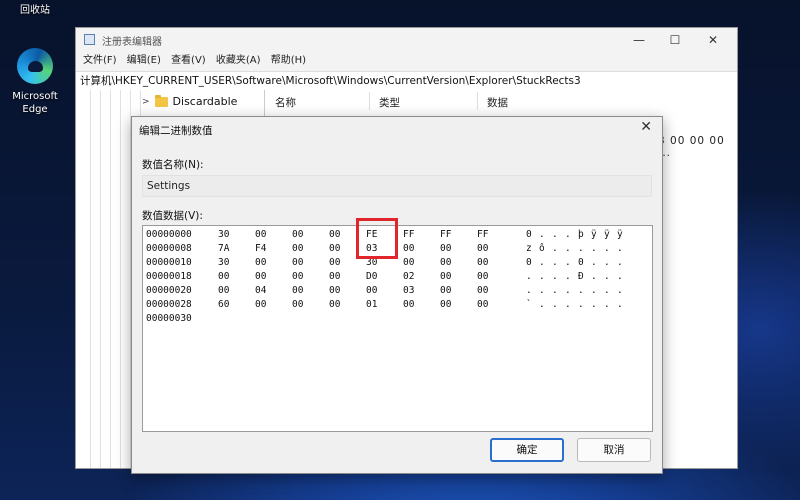 This screenshot has height=500, width=800. Describe the element at coordinates (675, 40) in the screenshot. I see `maximize-button: ☐` at that location.